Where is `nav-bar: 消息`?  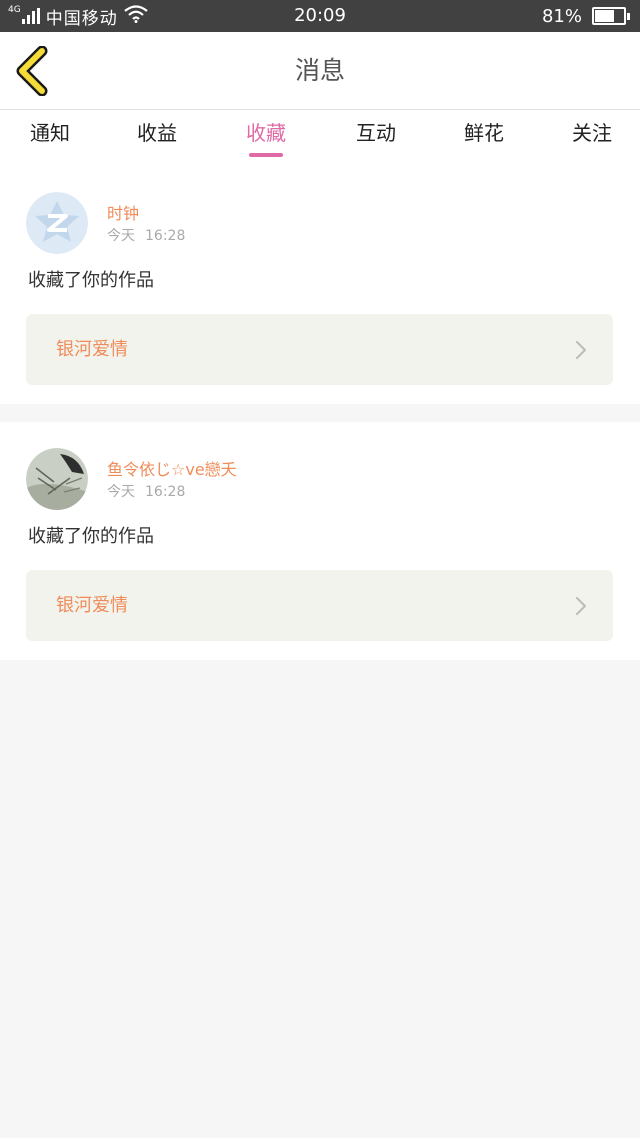
nav-bar: 消息 is located at coordinates (320, 71).